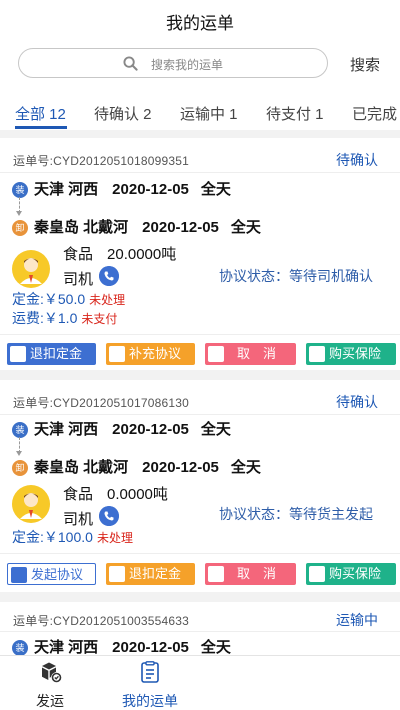 The image size is (400, 710). I want to click on search-button: 搜索, so click(365, 64).